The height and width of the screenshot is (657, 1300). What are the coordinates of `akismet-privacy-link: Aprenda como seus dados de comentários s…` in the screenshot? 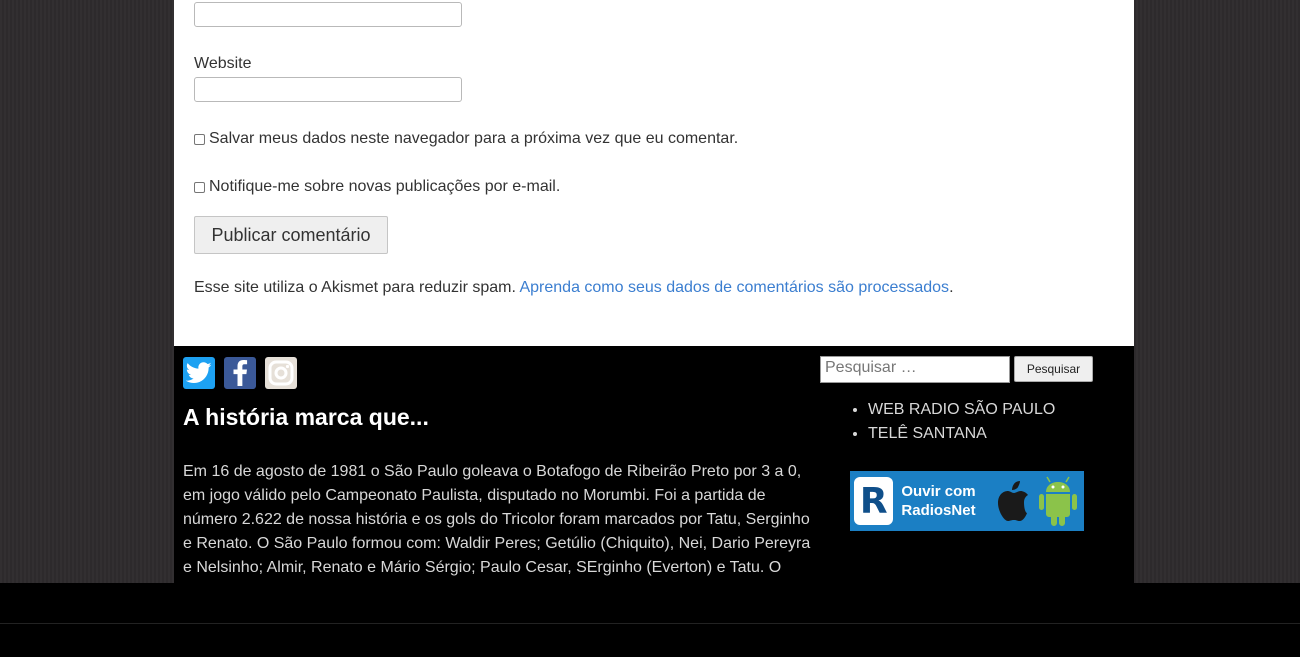 It's located at (734, 287).